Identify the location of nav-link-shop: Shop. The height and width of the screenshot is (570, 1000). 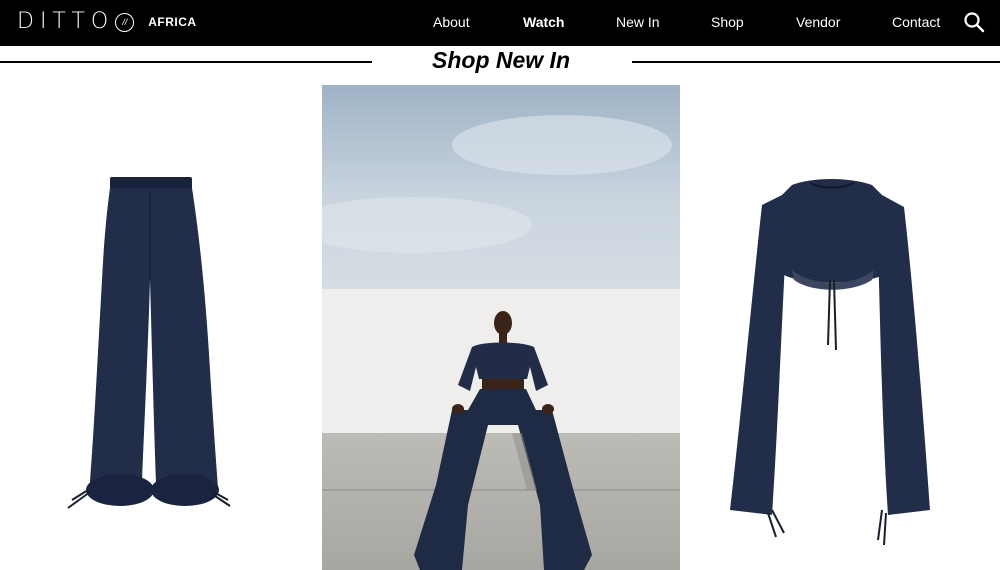
(727, 22).